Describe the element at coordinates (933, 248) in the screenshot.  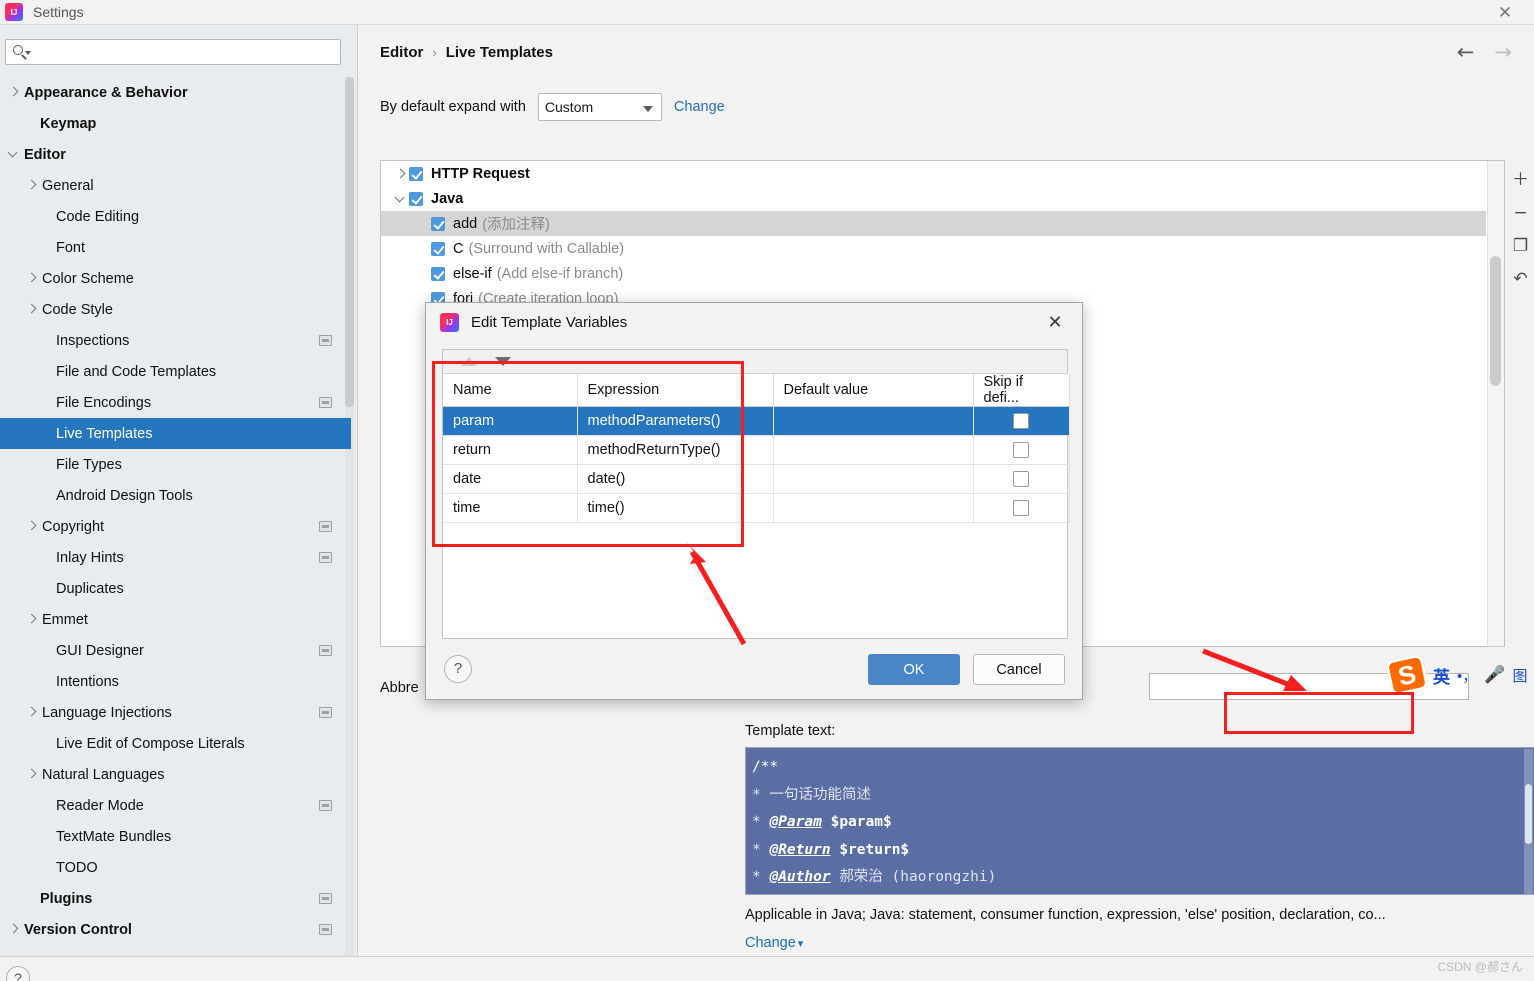
I see `template-row: C (Surround with Callable)` at that location.